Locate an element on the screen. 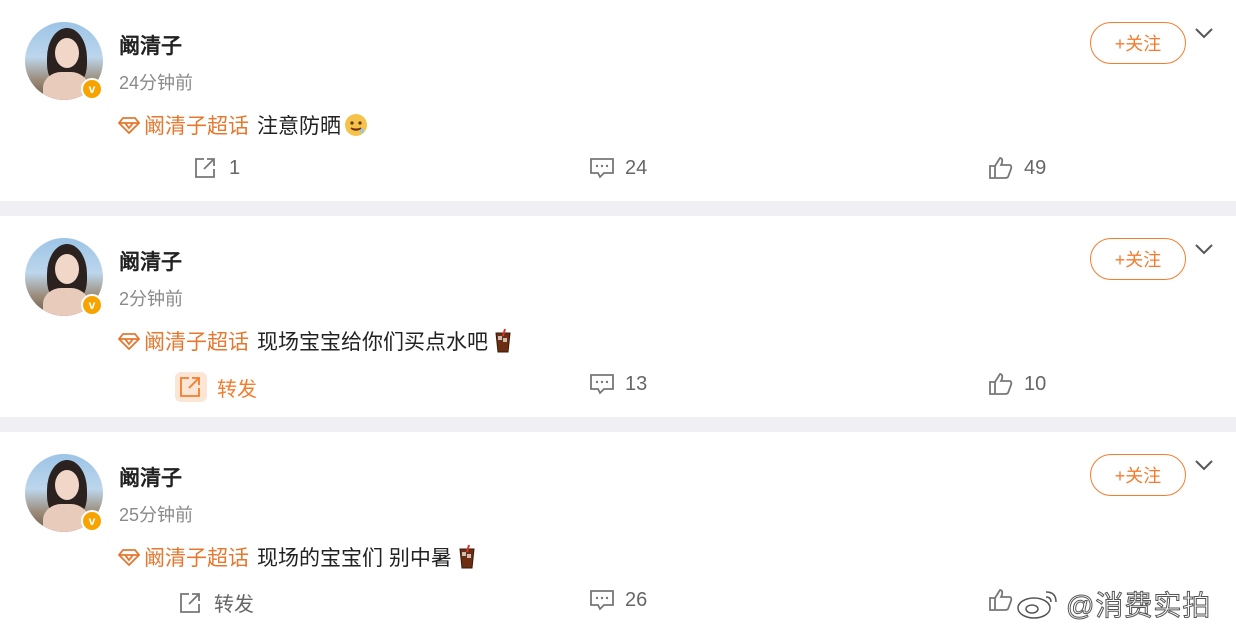  post-time: 2分钟前 is located at coordinates (151, 299).